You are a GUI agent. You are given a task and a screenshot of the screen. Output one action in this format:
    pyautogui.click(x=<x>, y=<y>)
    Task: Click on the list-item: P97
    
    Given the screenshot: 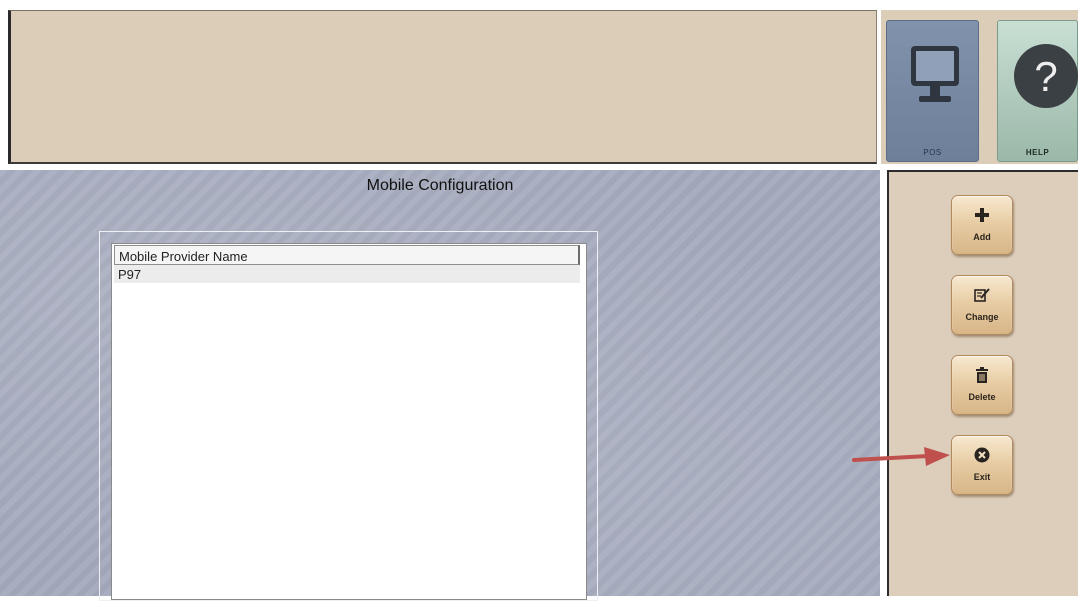 What is the action you would take?
    pyautogui.click(x=347, y=274)
    